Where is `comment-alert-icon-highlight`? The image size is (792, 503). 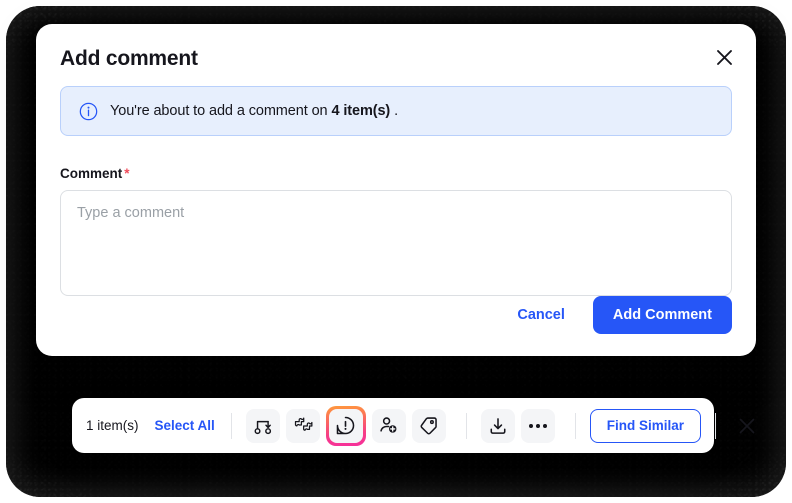 comment-alert-icon-highlight is located at coordinates (345, 425).